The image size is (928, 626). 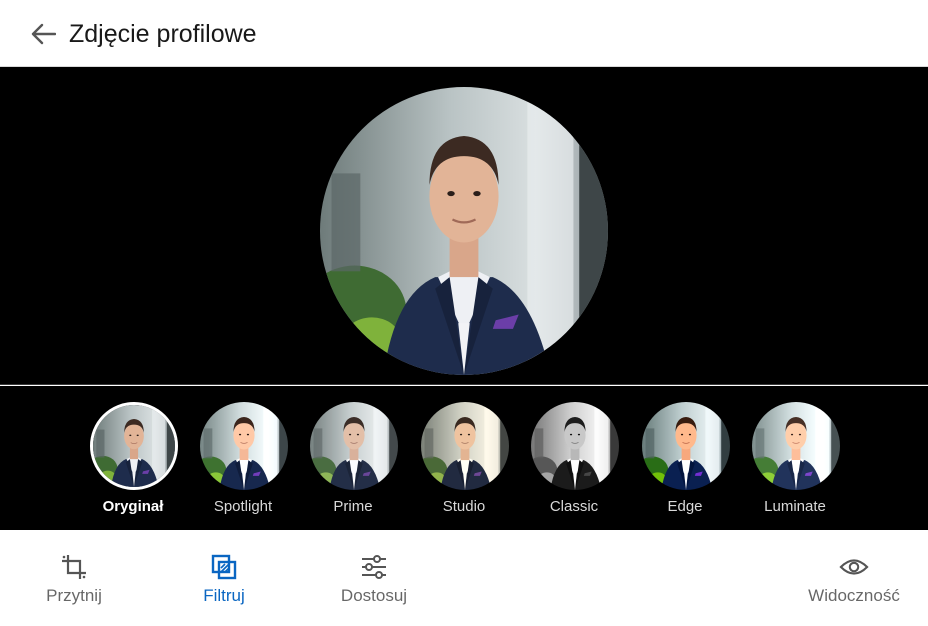 What do you see at coordinates (464, 231) in the screenshot?
I see `profile-photo-preview` at bounding box center [464, 231].